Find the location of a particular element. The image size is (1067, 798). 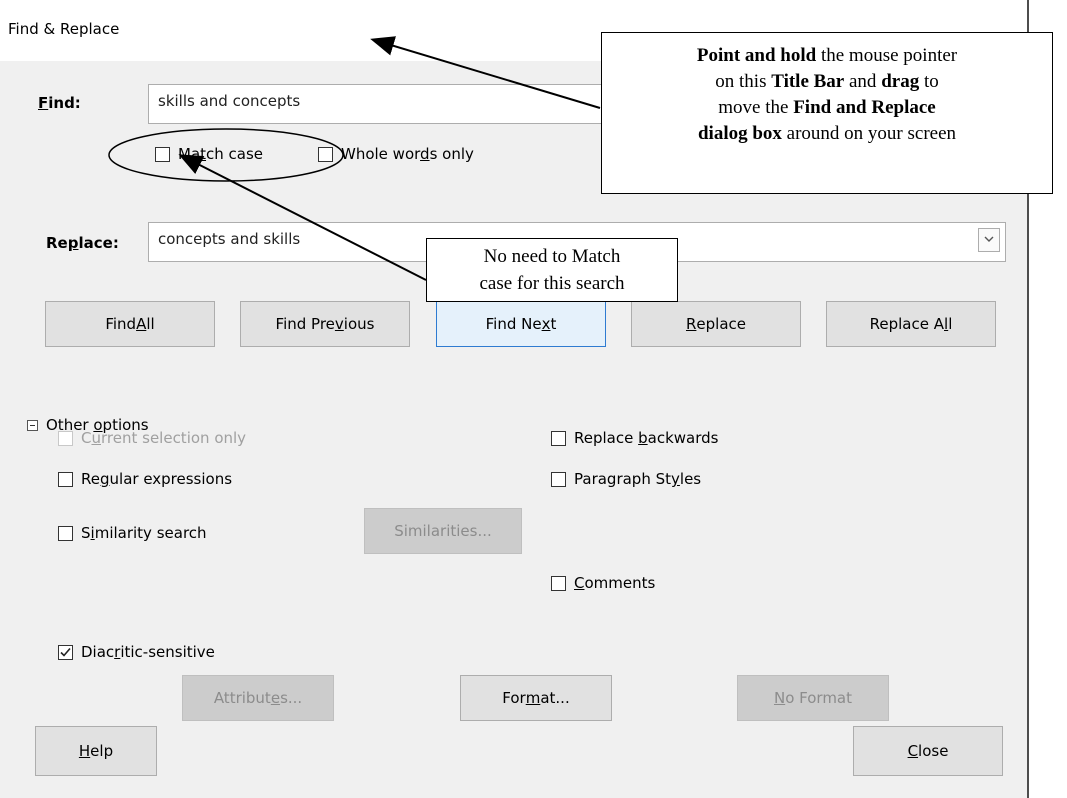

checkmark-icon is located at coordinates (65, 652).